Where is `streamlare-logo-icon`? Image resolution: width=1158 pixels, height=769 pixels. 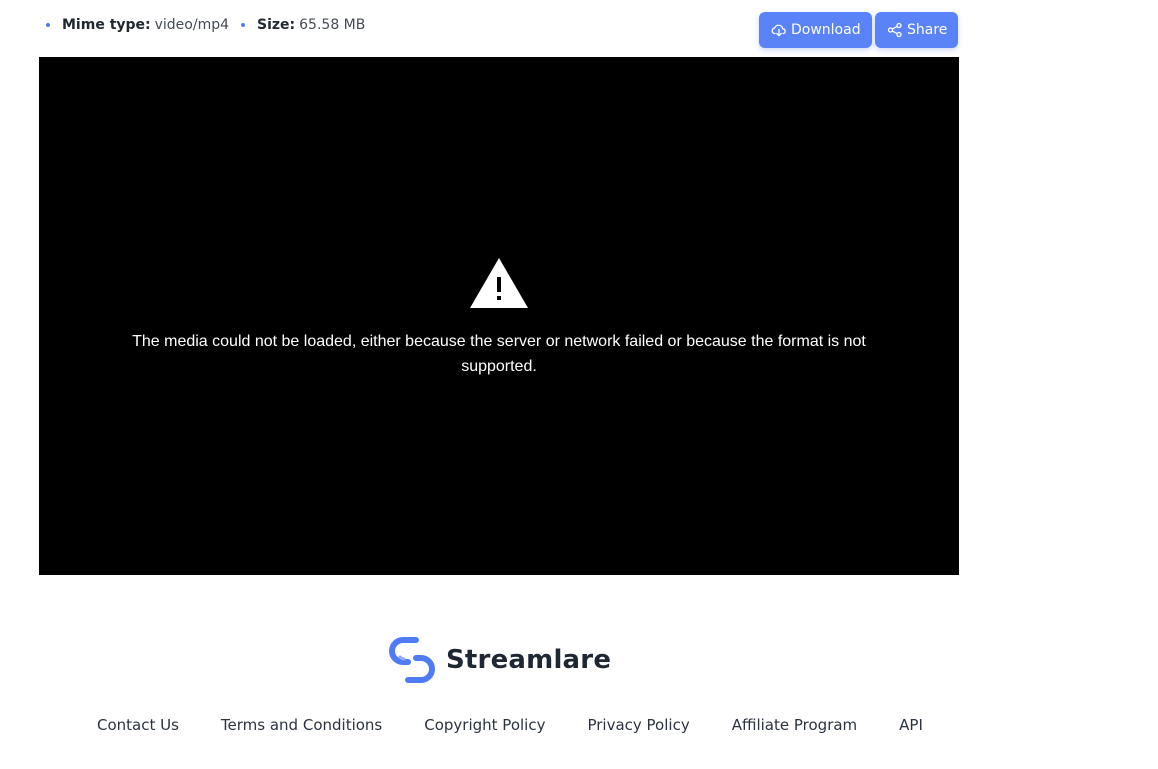
streamlare-logo-icon is located at coordinates (412, 660).